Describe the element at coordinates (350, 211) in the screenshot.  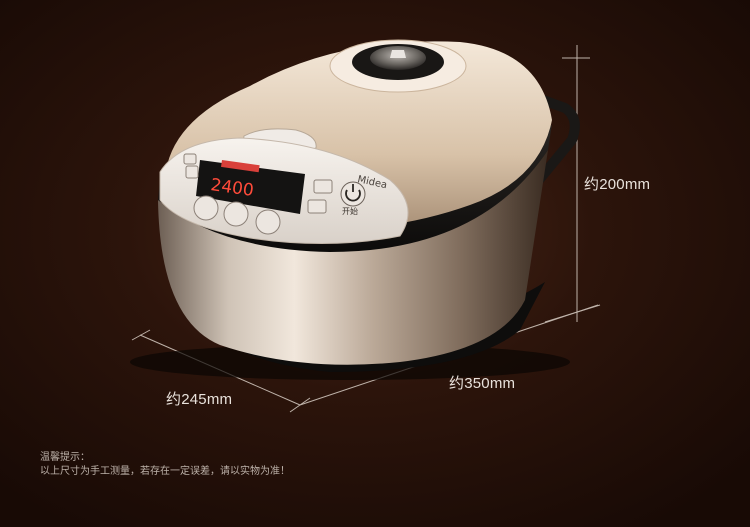
I see `power-label: 开始` at that location.